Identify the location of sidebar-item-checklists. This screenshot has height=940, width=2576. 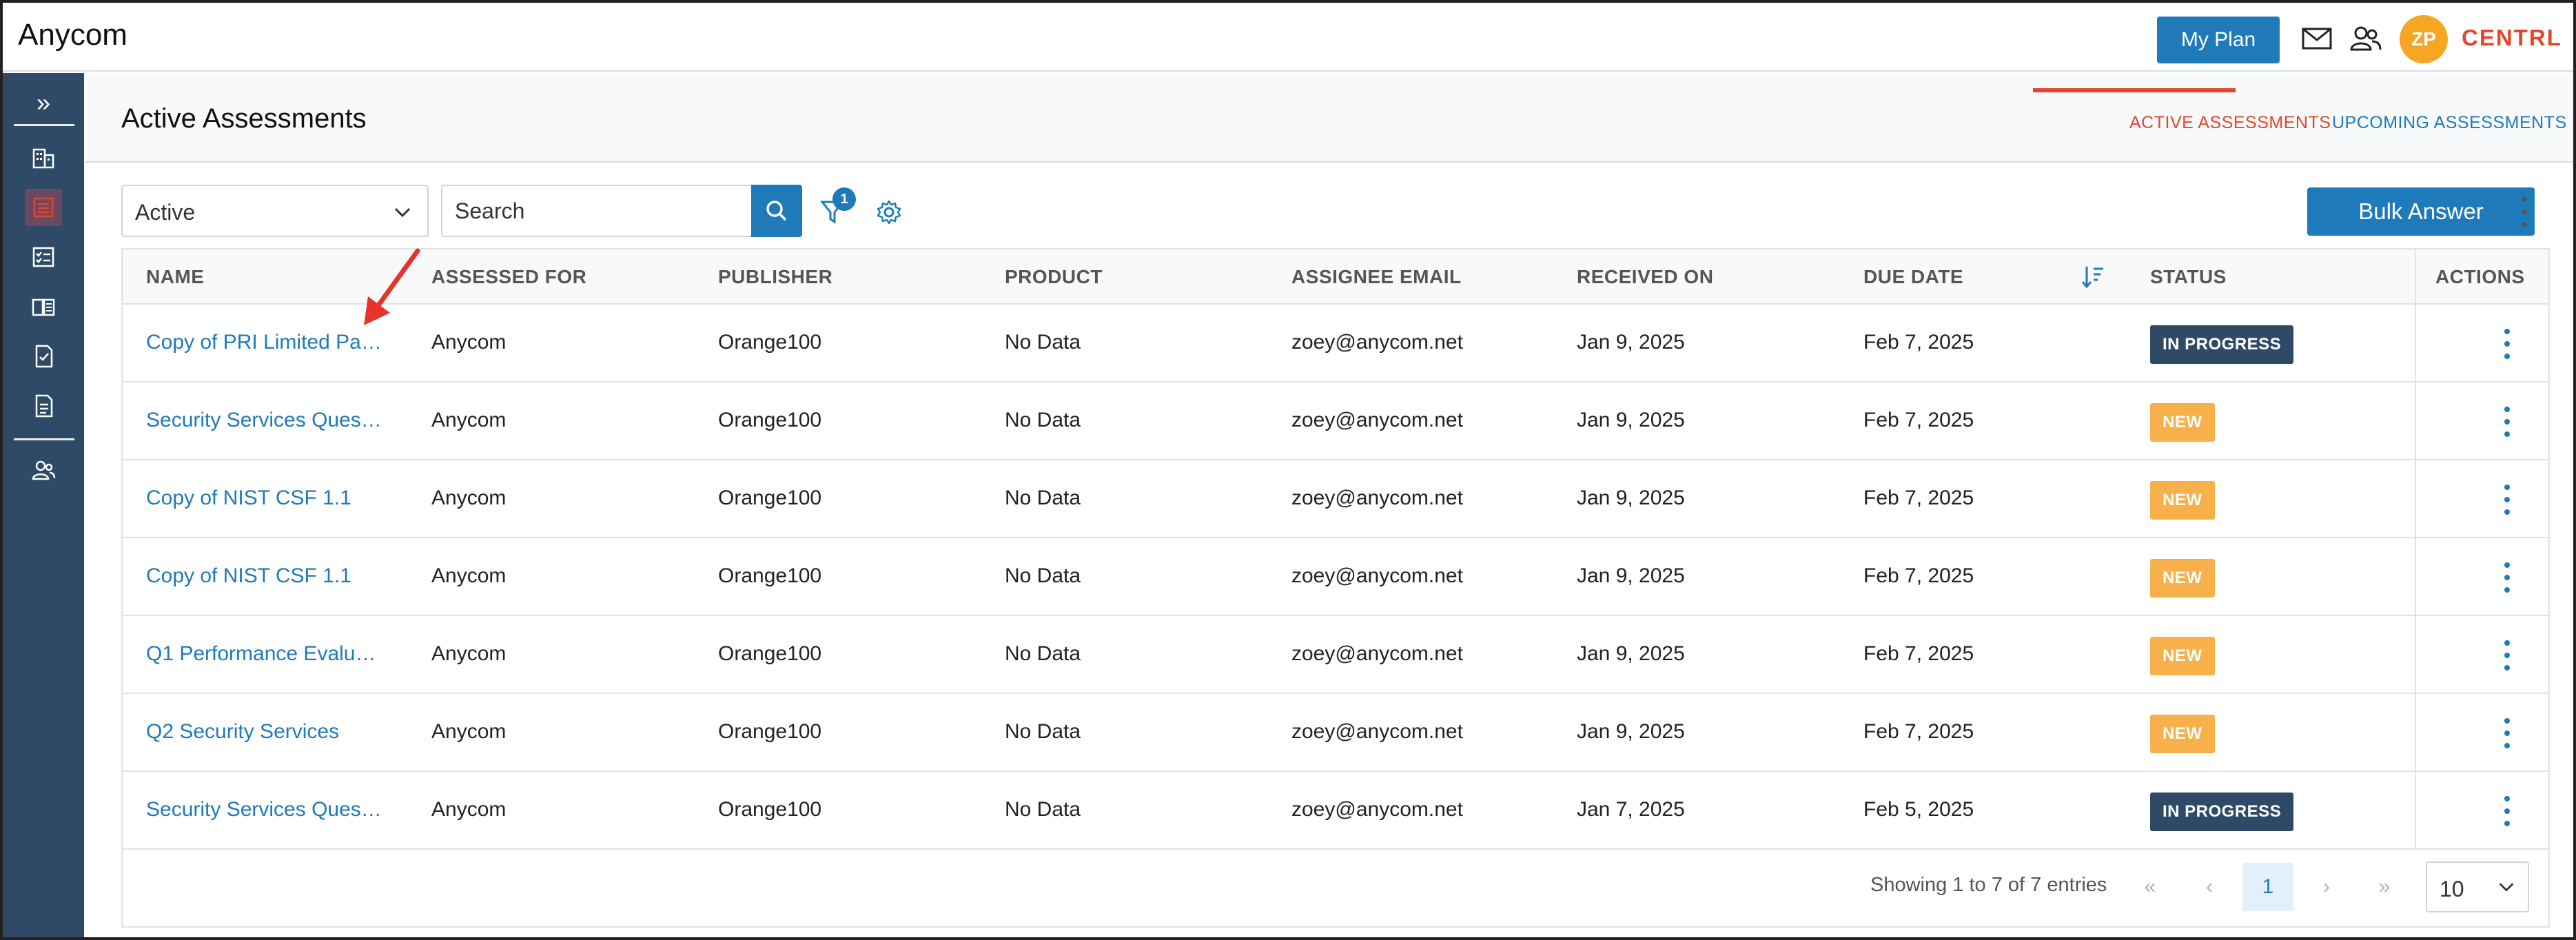
(43, 257).